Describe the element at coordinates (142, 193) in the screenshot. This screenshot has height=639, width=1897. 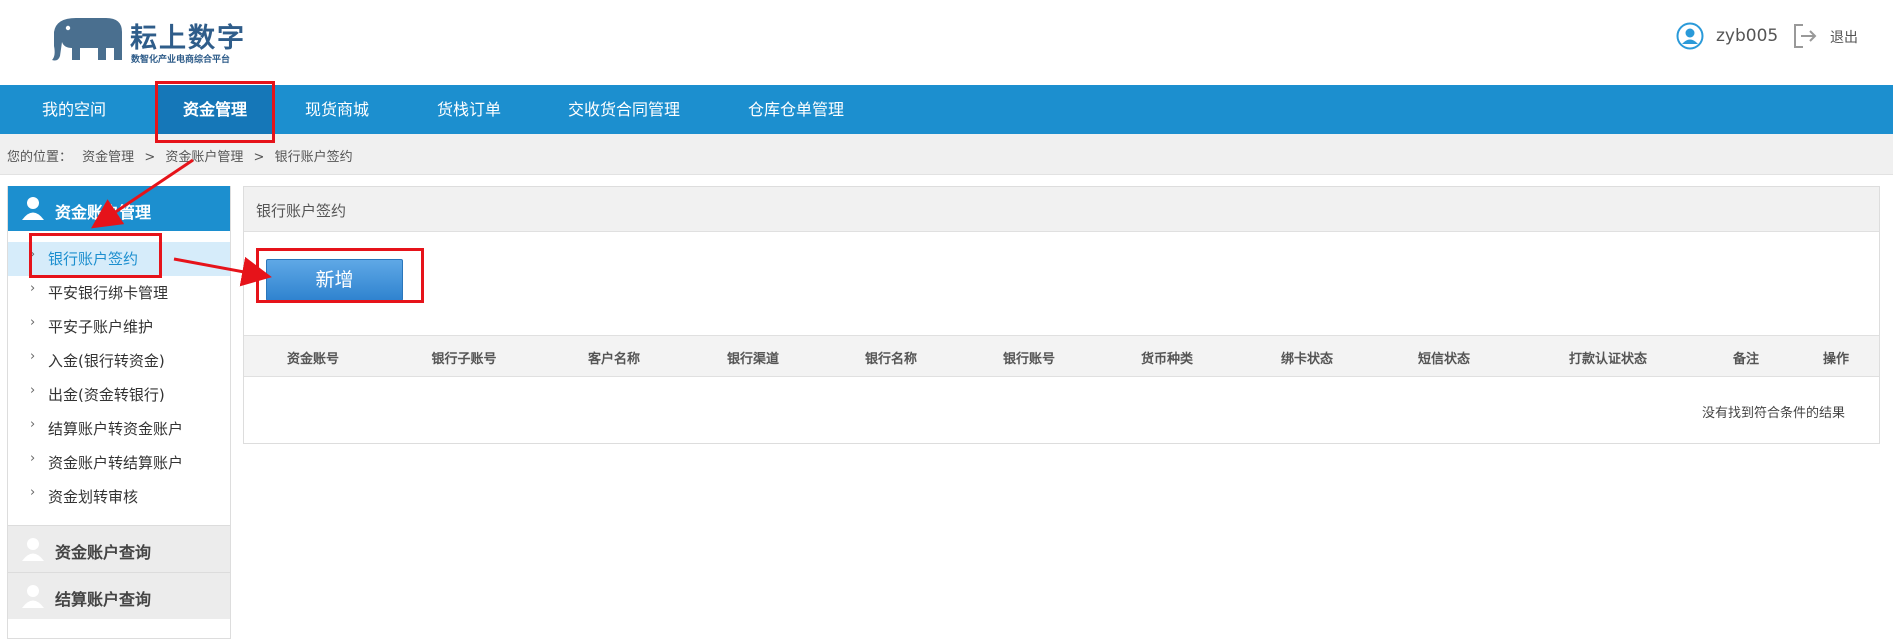
I see `arrow-to-sidebar` at that location.